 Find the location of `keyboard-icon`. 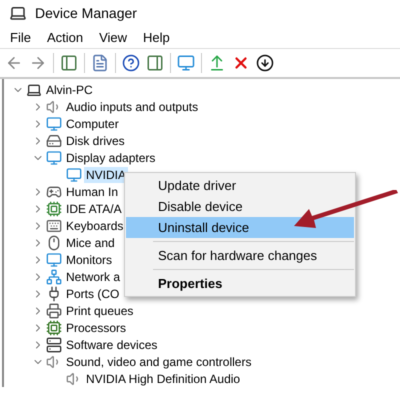

keyboard-icon is located at coordinates (54, 226).